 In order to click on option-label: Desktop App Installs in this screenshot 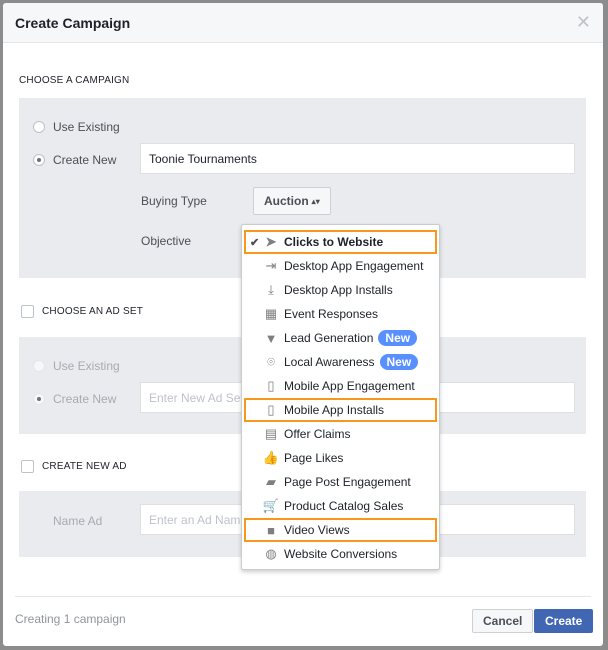, I will do `click(338, 290)`.